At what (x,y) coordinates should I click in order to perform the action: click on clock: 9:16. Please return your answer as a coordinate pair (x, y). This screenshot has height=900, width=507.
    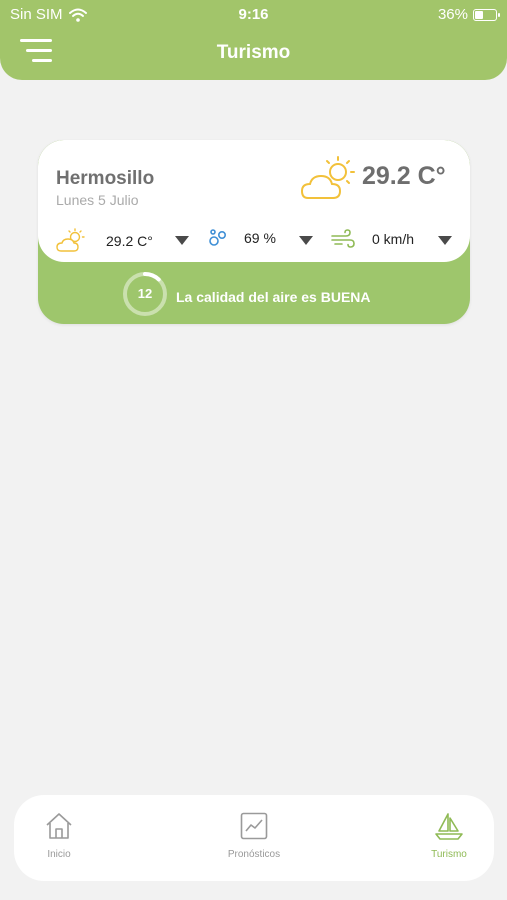
    Looking at the image, I should click on (253, 14).